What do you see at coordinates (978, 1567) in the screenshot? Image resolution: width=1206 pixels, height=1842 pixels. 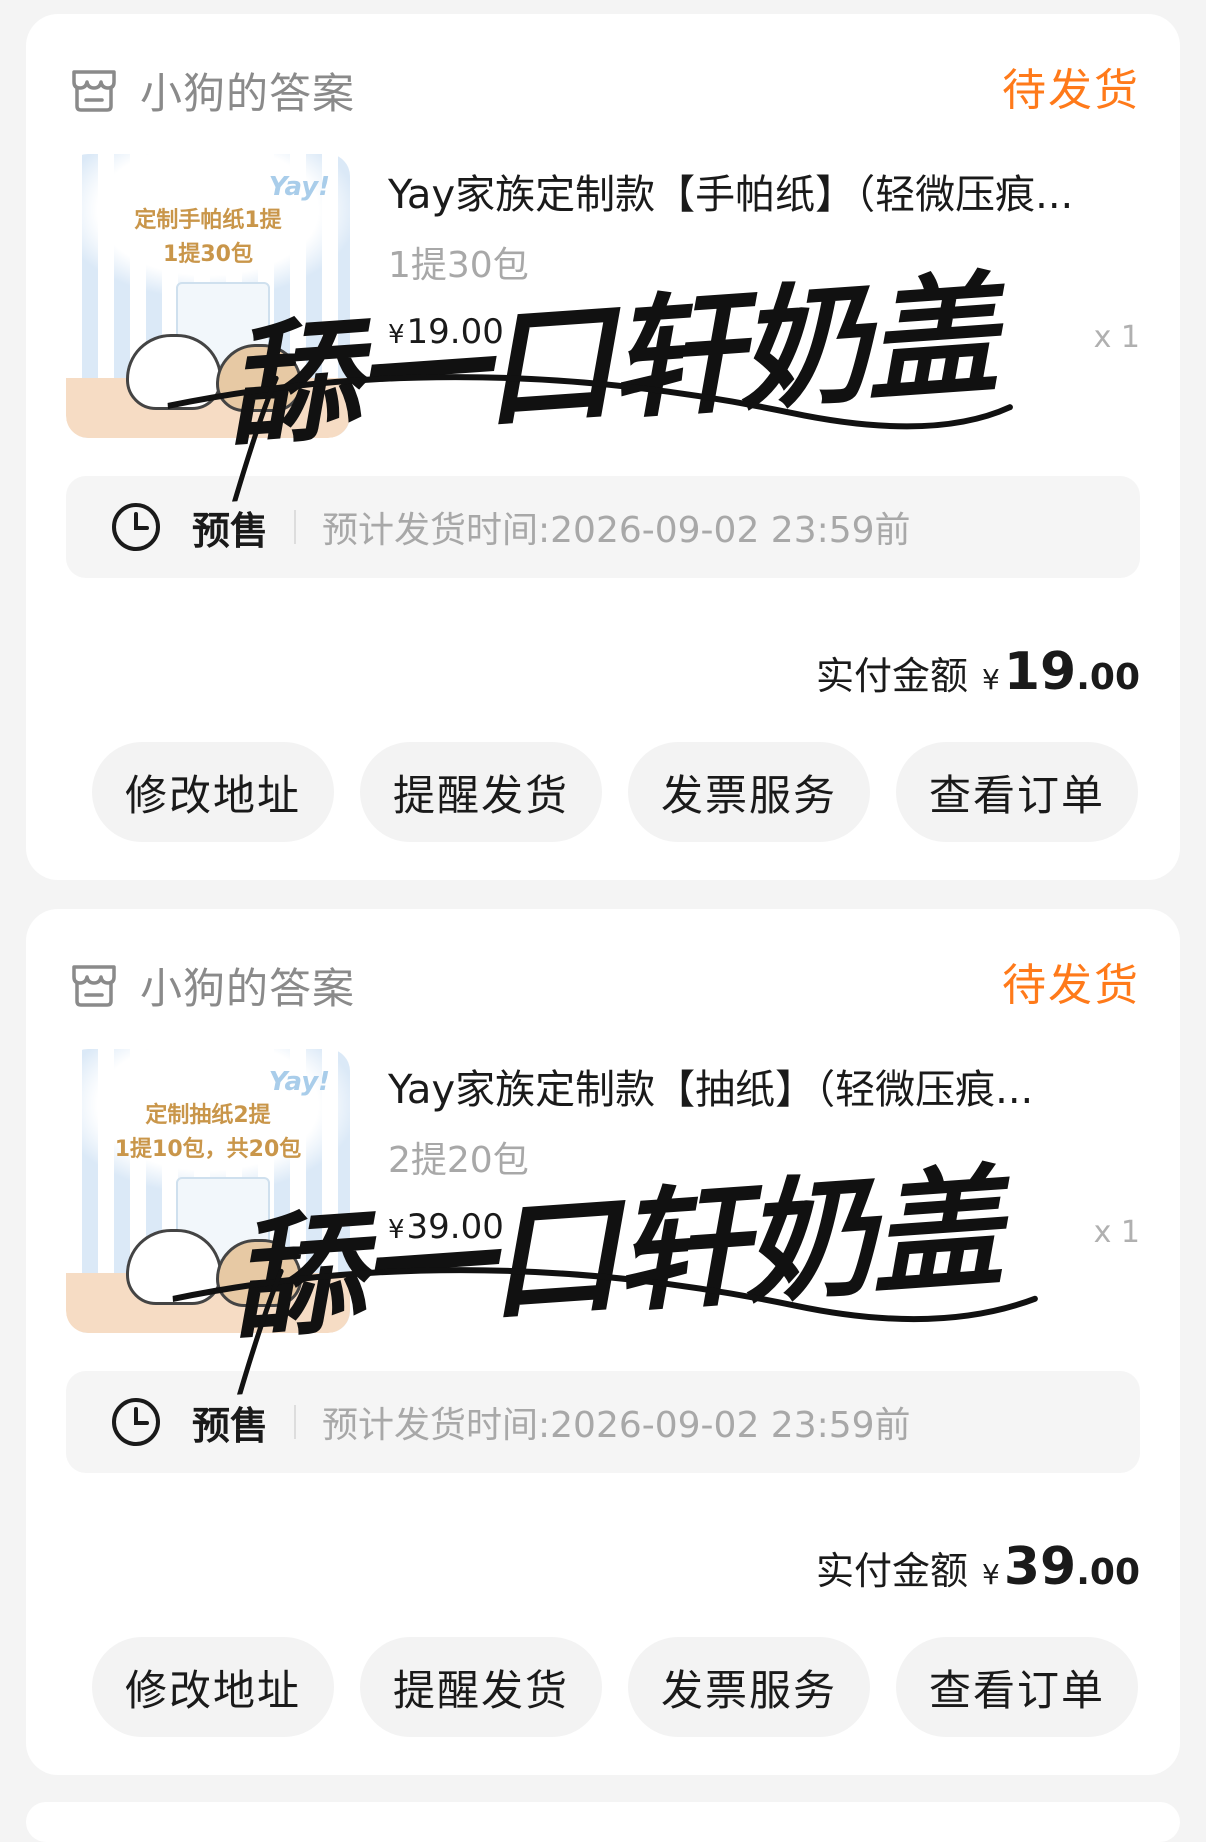 I see `paid-amount: 实付金额 ¥ 39 .00` at bounding box center [978, 1567].